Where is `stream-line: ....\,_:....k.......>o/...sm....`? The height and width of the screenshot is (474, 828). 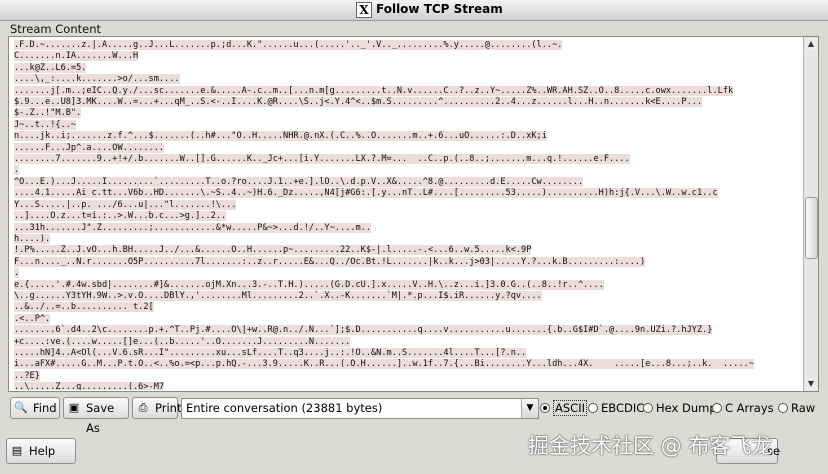
stream-line: ....\,_:....k.......>o/...sm.... is located at coordinates (408, 79).